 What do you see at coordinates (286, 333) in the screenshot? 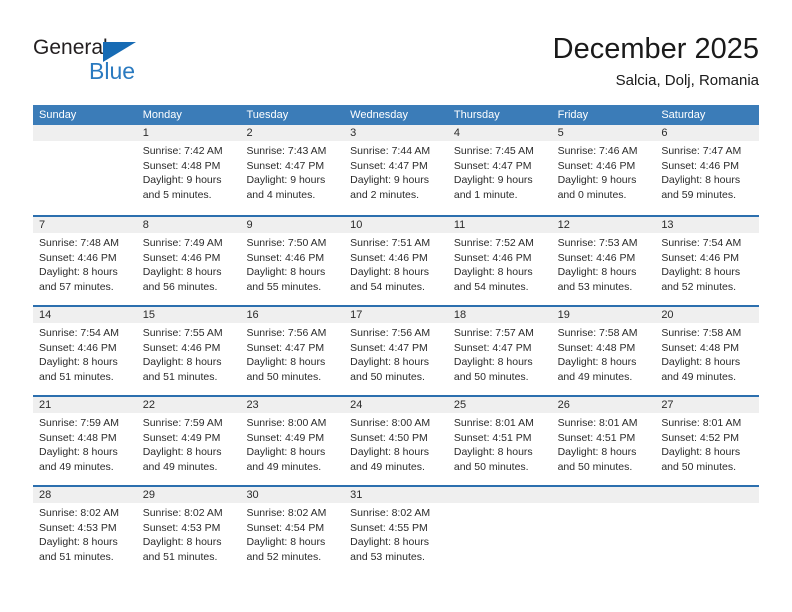
I see `day-sunrise-text: Sunrise: 7:56 AM` at bounding box center [286, 333].